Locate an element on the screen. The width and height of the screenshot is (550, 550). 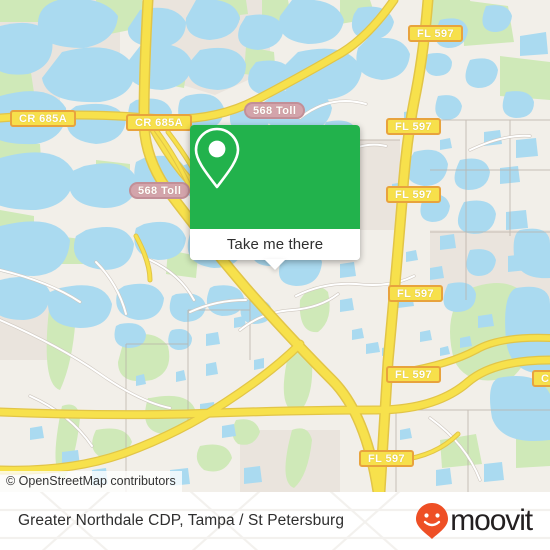
popup-image-area is located at coordinates (275, 177).